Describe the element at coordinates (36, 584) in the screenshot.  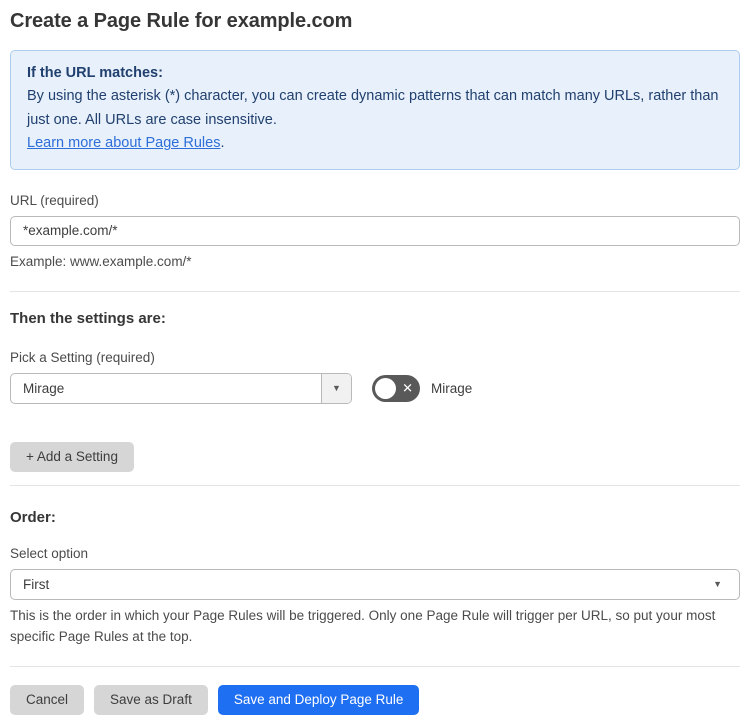
I see `order-select-value: First` at that location.